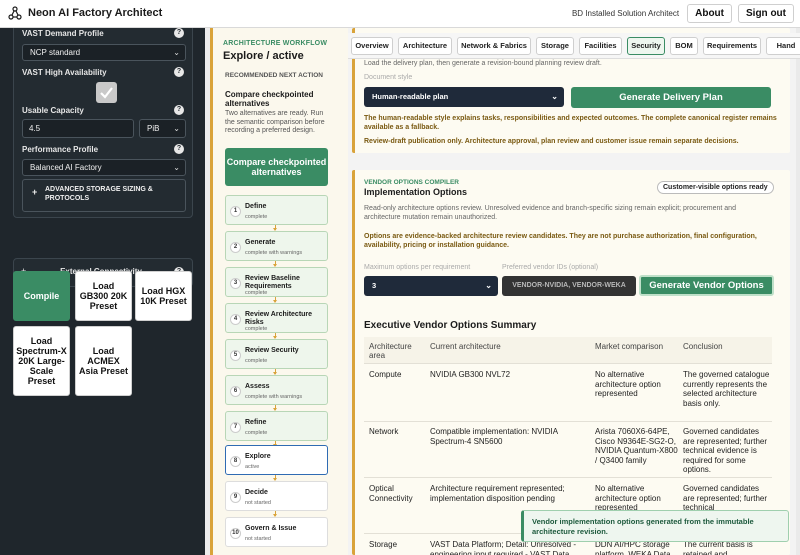 Image resolution: width=800 pixels, height=555 pixels. I want to click on step-number: 9, so click(235, 497).